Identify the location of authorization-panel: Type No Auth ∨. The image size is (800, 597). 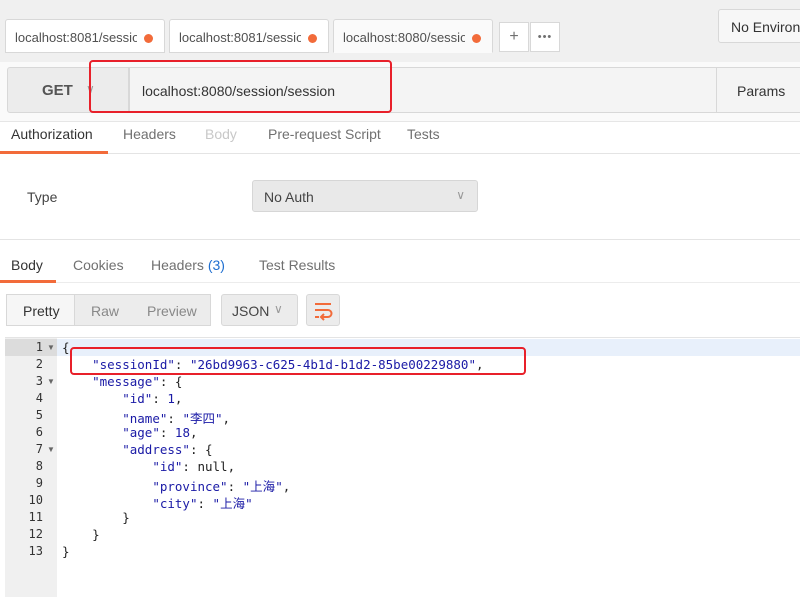
(400, 197).